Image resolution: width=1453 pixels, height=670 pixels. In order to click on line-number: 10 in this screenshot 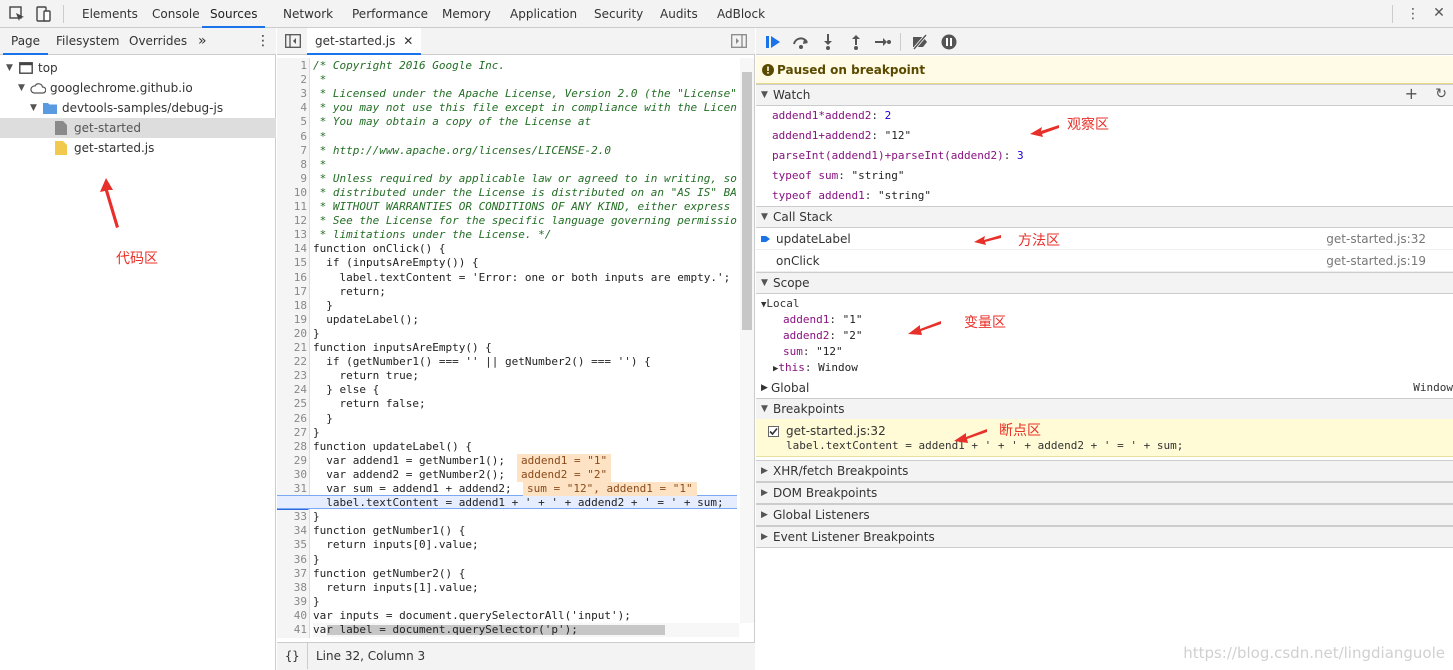, I will do `click(292, 193)`.